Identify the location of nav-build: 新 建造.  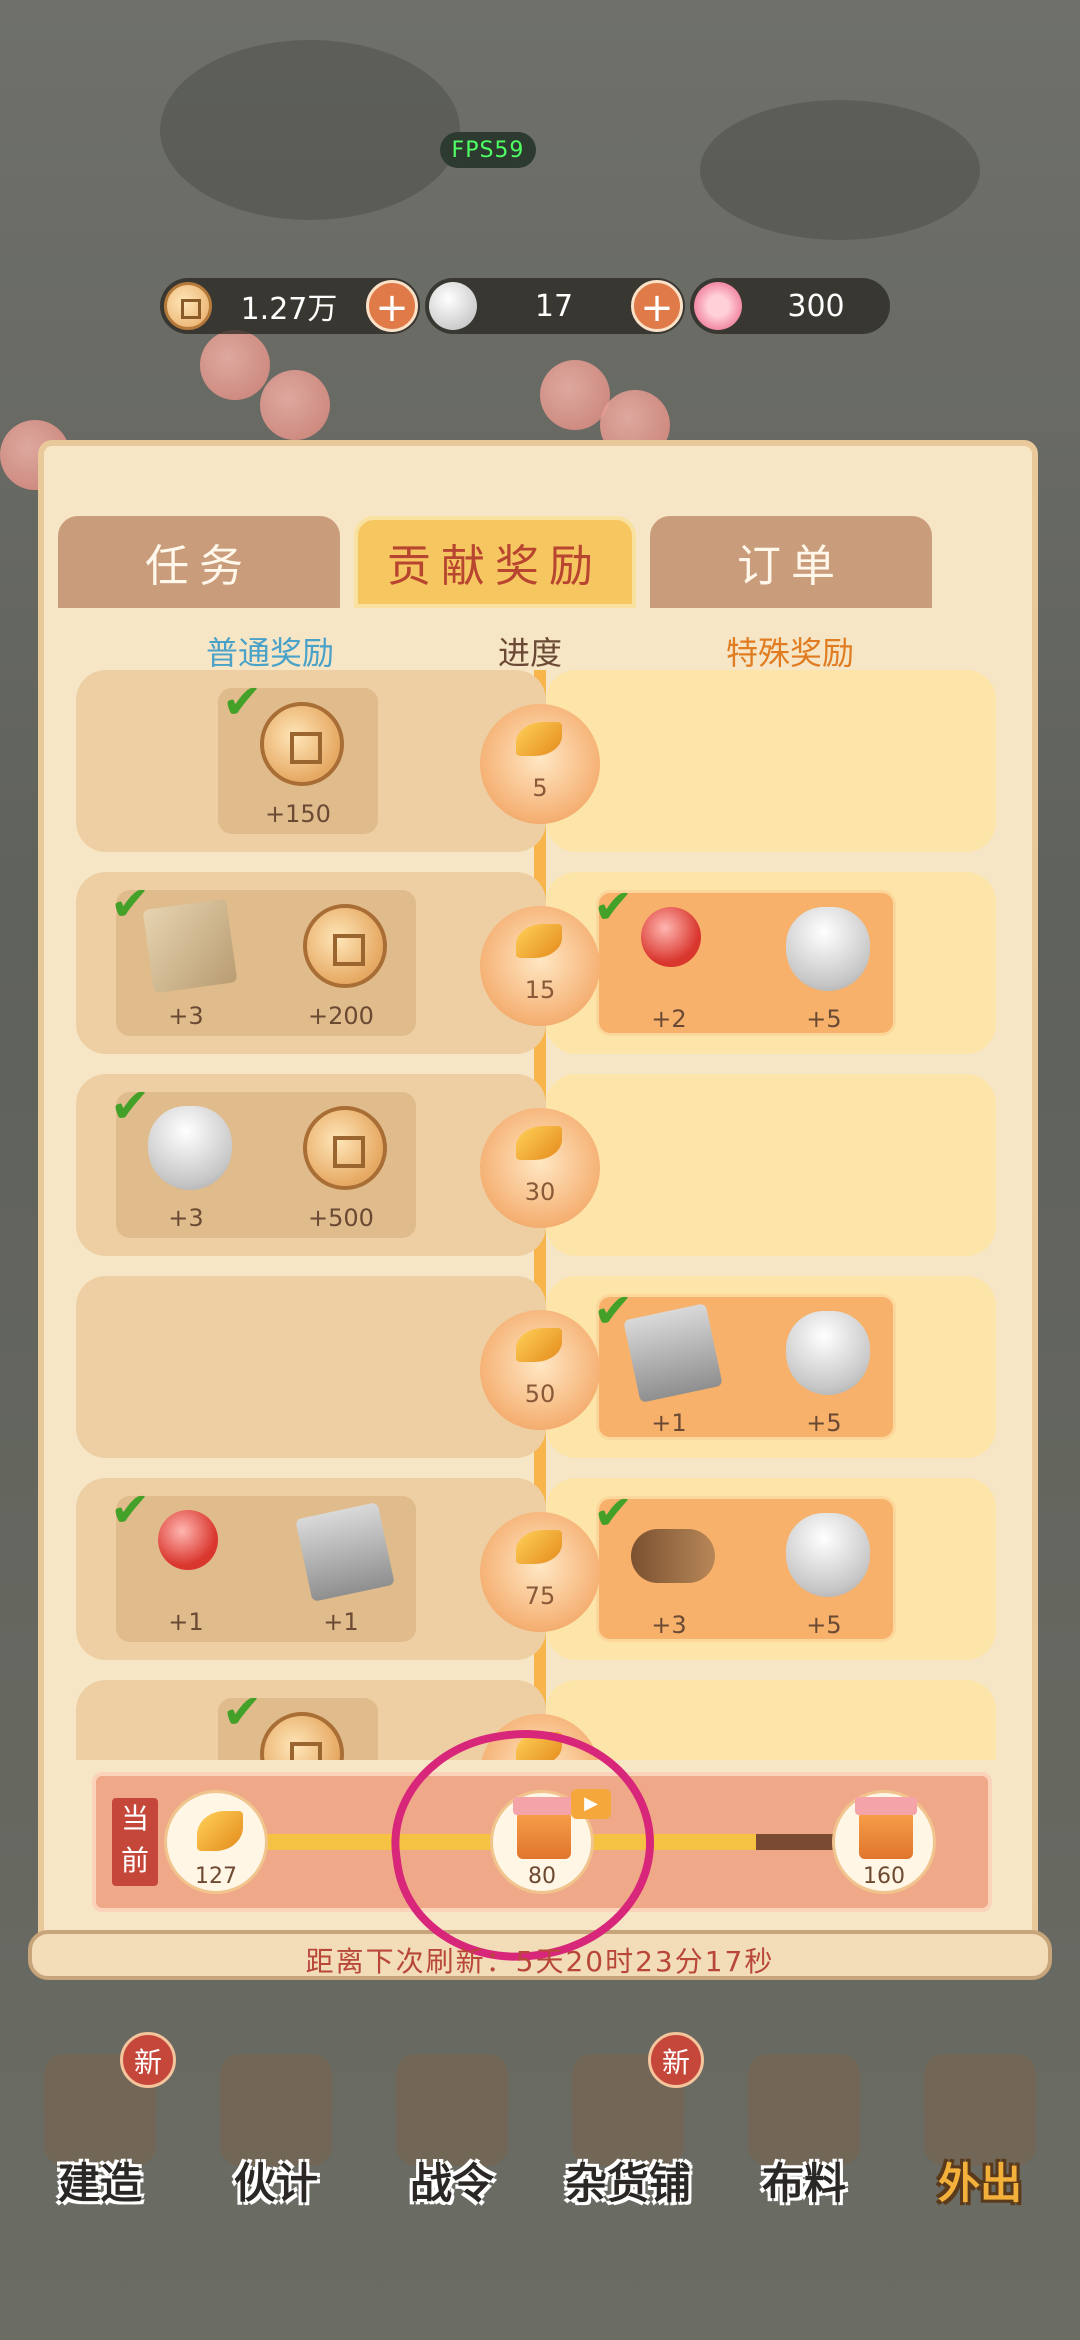
(100, 2126).